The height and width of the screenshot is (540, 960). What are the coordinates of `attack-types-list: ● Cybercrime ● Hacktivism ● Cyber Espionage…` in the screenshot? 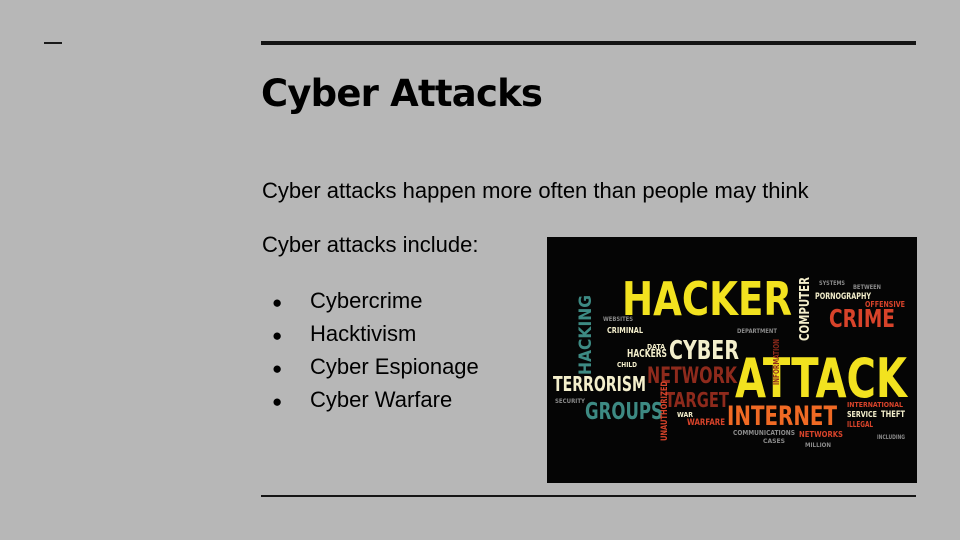 It's located at (375, 350).